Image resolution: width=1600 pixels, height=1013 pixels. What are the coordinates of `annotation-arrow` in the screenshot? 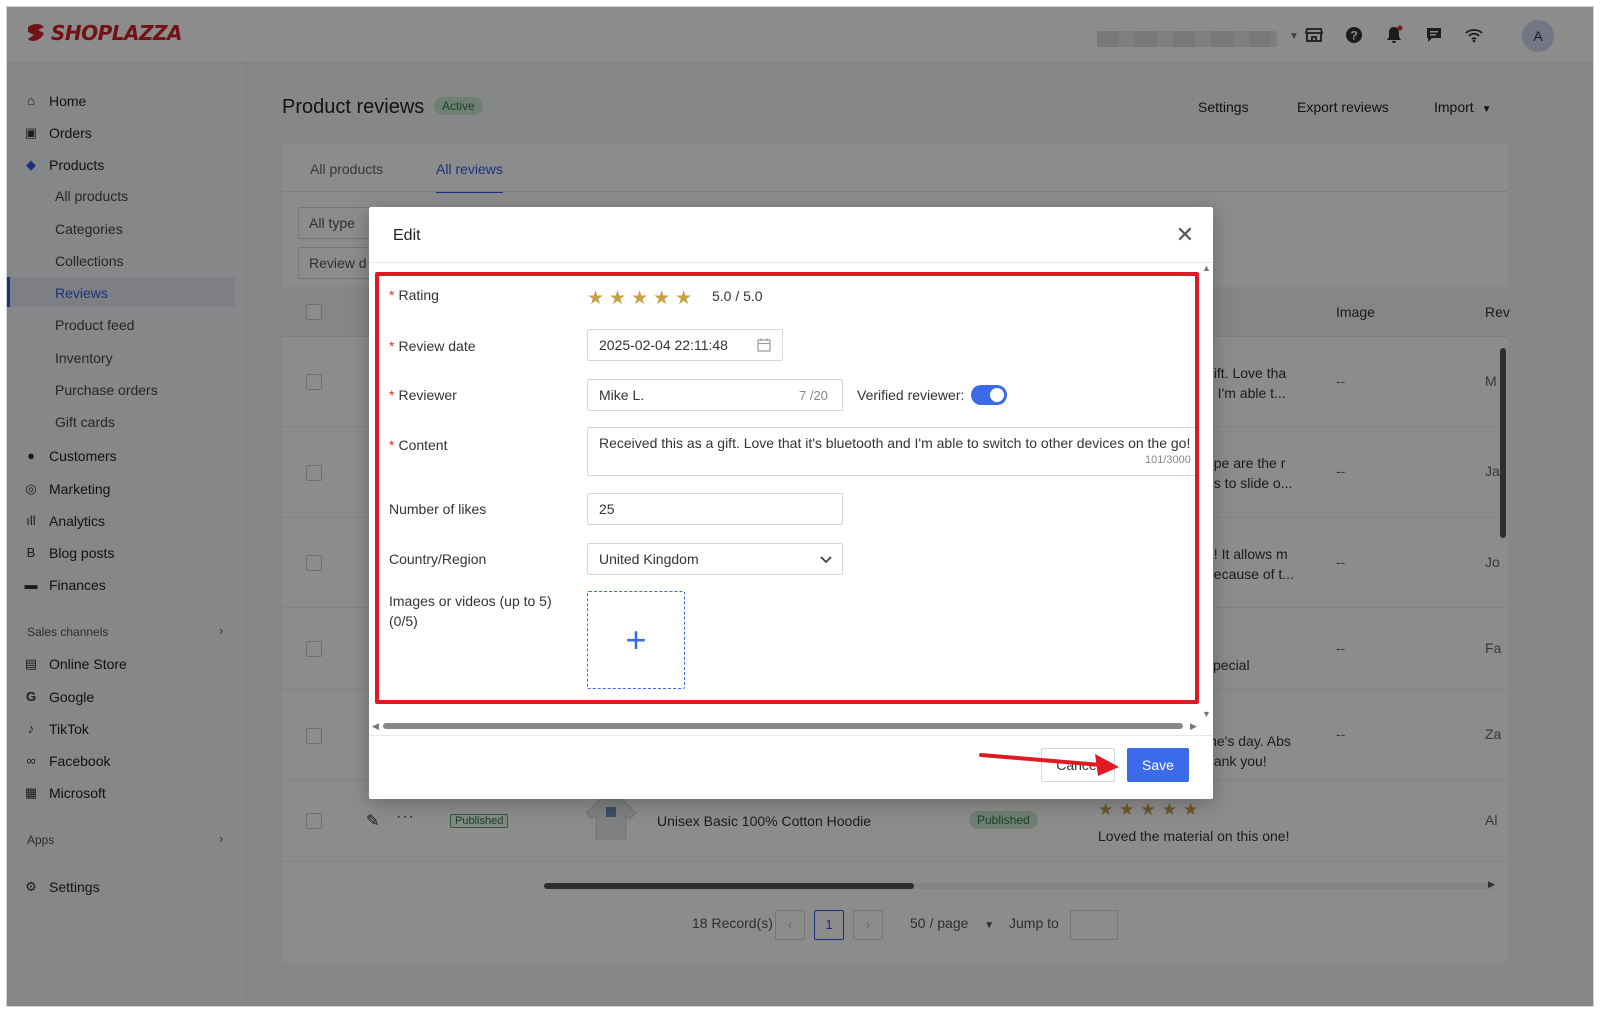 It's located at (1049, 764).